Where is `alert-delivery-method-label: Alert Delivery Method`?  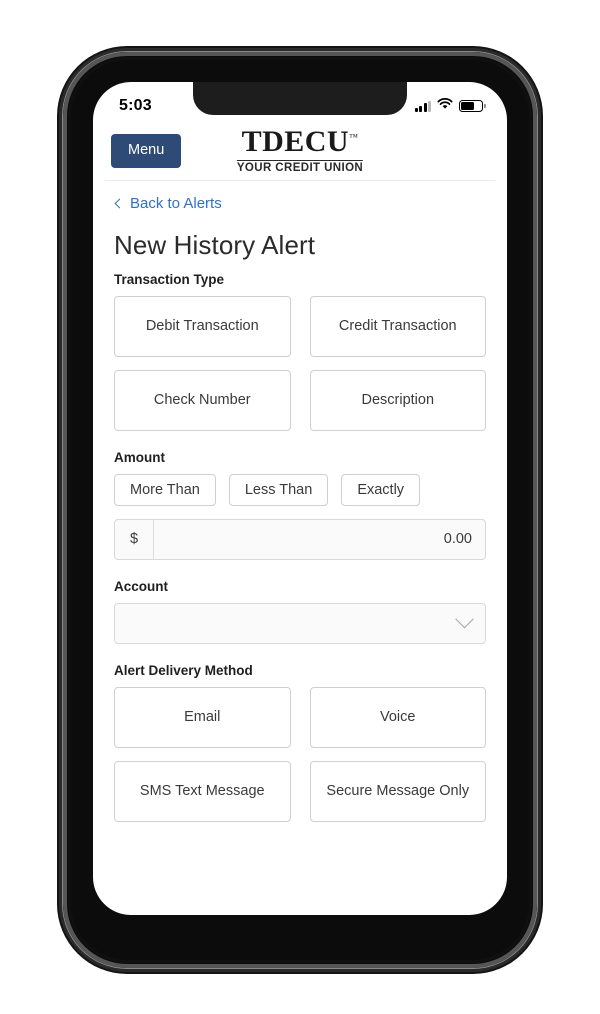
alert-delivery-method-label: Alert Delivery Method is located at coordinates (183, 670).